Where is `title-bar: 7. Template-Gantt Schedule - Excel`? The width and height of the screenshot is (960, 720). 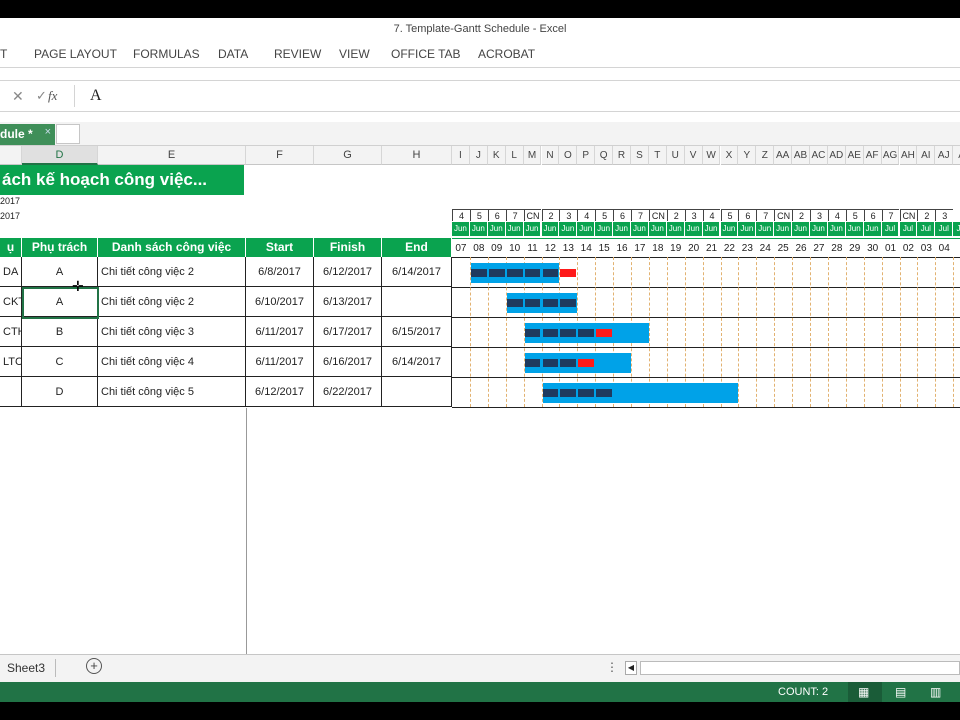
title-bar: 7. Template-Gantt Schedule - Excel is located at coordinates (480, 30).